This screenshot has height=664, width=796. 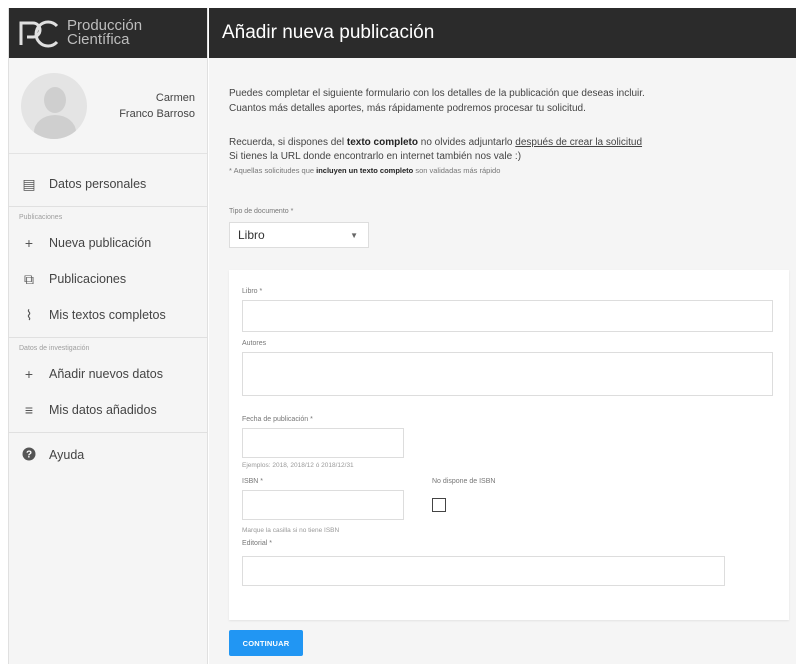 I want to click on book-input, so click(x=507, y=316).